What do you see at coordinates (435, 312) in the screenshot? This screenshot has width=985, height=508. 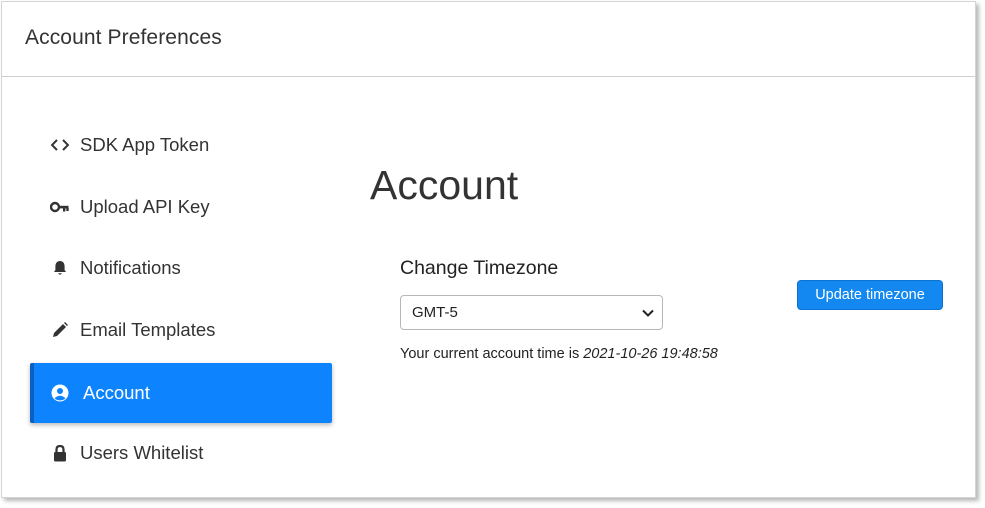 I see `timezone-select-value: GMT-5` at bounding box center [435, 312].